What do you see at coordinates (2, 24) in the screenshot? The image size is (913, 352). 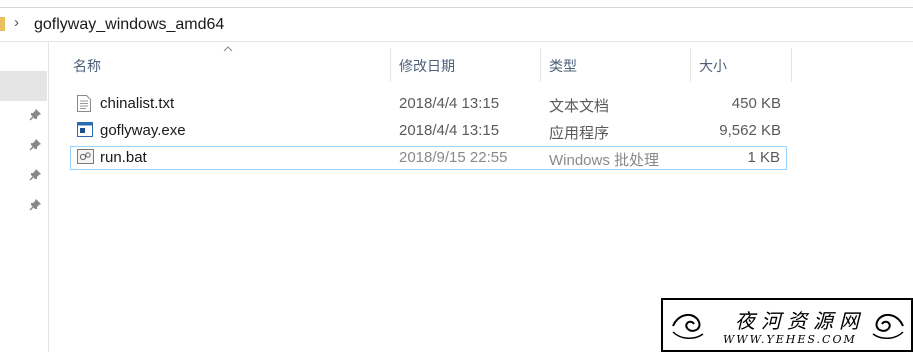 I see `folder-icon` at bounding box center [2, 24].